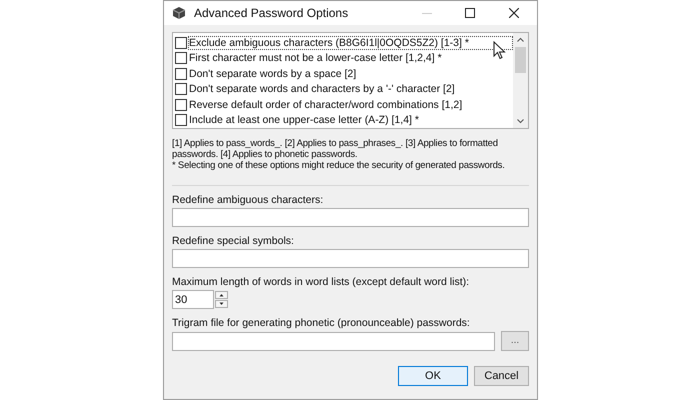 The width and height of the screenshot is (700, 400). What do you see at coordinates (321, 282) in the screenshot?
I see `field-label: Maximum length of words in word lists (except default word list):` at bounding box center [321, 282].